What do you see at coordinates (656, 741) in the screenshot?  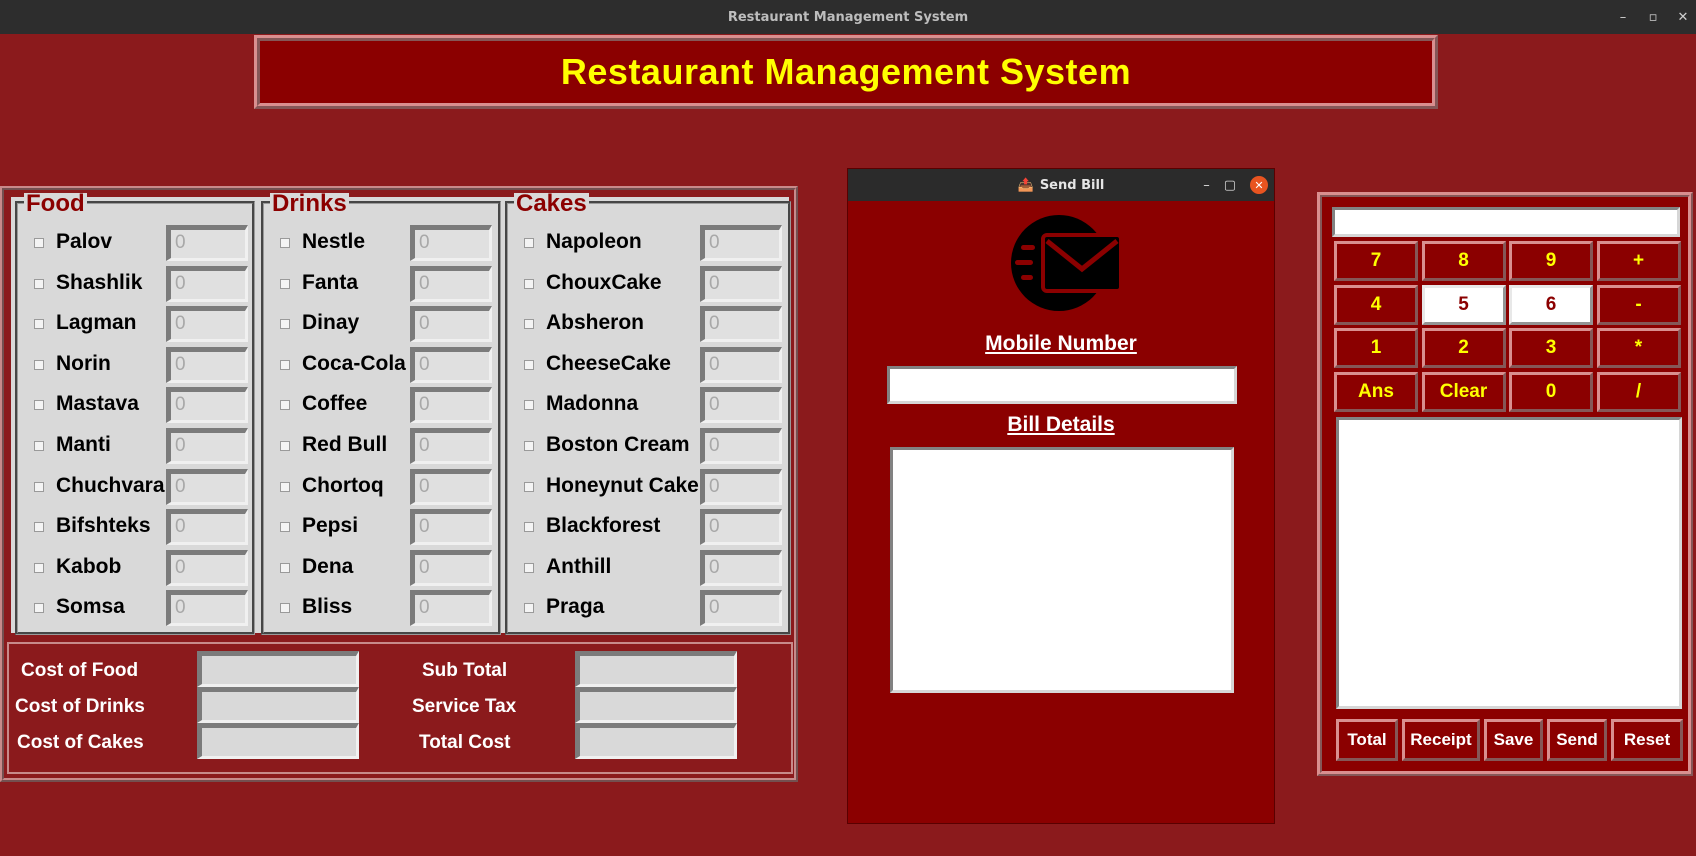 I see `total-cost-field` at bounding box center [656, 741].